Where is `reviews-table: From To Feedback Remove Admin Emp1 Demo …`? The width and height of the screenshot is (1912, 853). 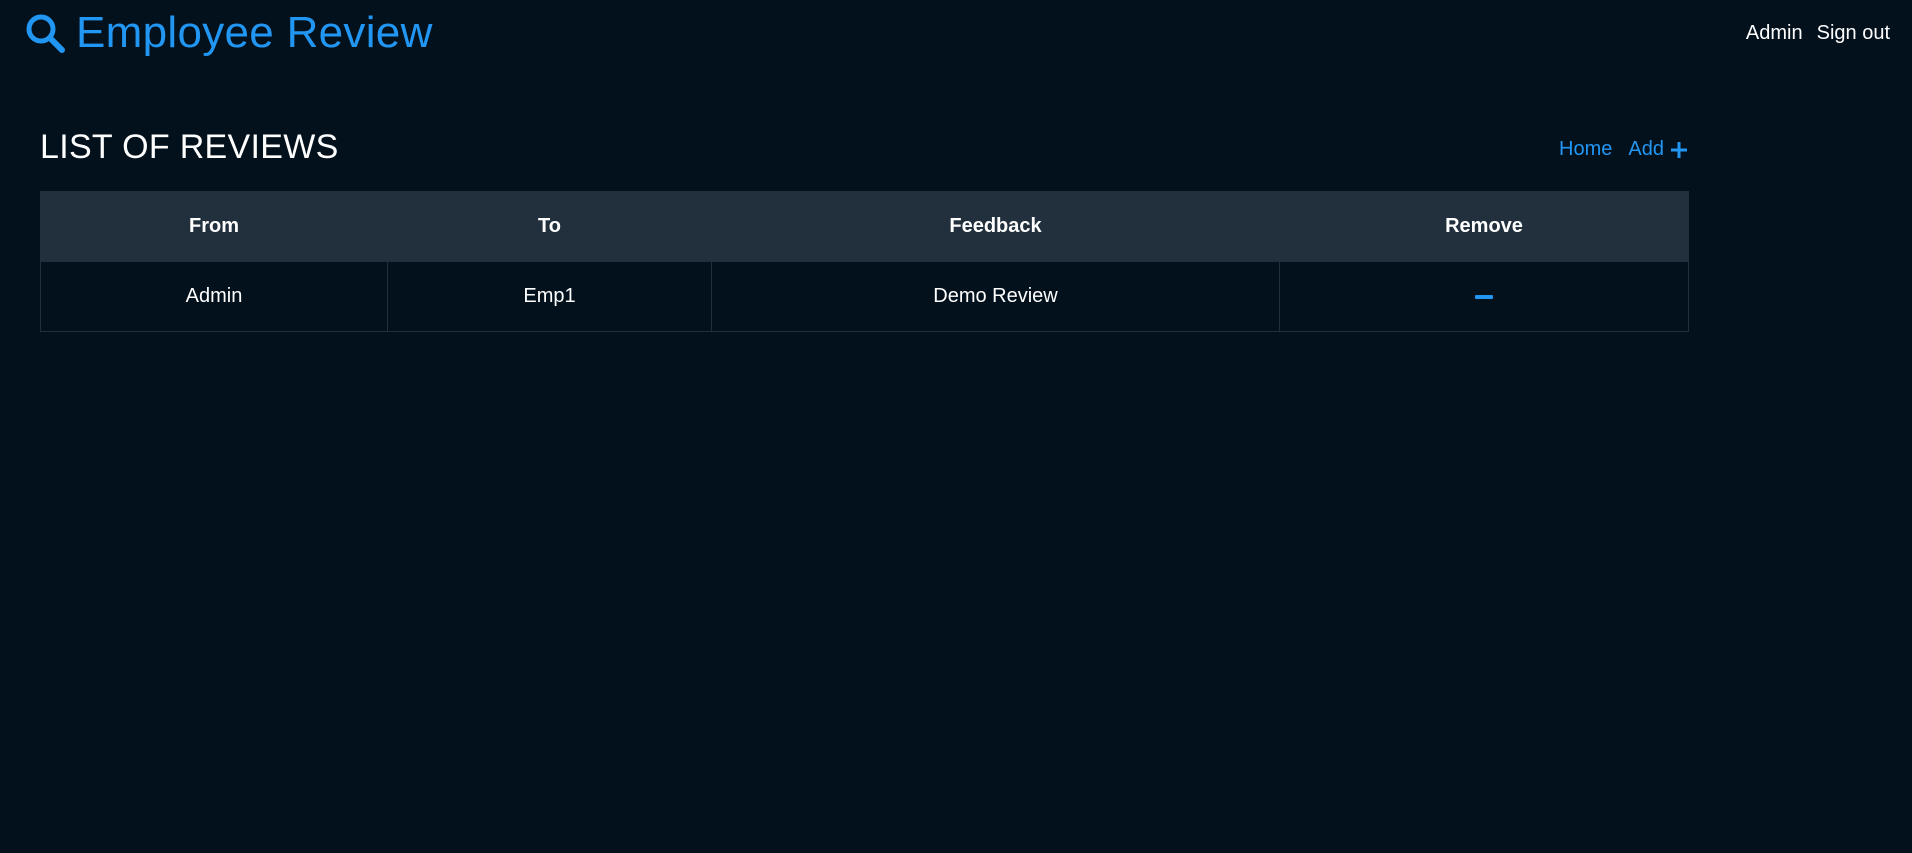
reviews-table: From To Feedback Remove Admin Emp1 Demo … is located at coordinates (864, 261).